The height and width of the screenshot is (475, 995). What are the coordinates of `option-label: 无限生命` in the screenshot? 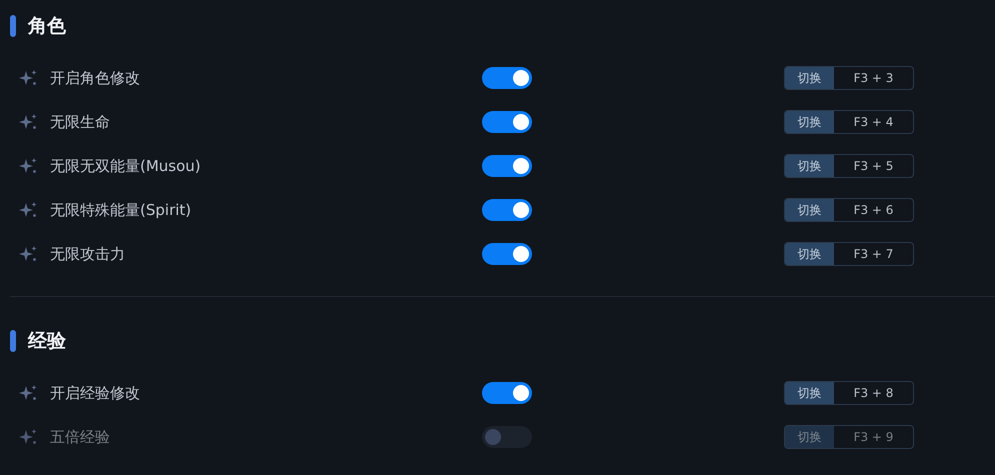 It's located at (80, 122).